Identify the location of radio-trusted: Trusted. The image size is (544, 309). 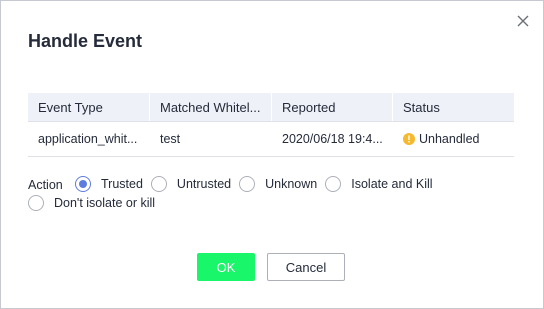
(109, 184).